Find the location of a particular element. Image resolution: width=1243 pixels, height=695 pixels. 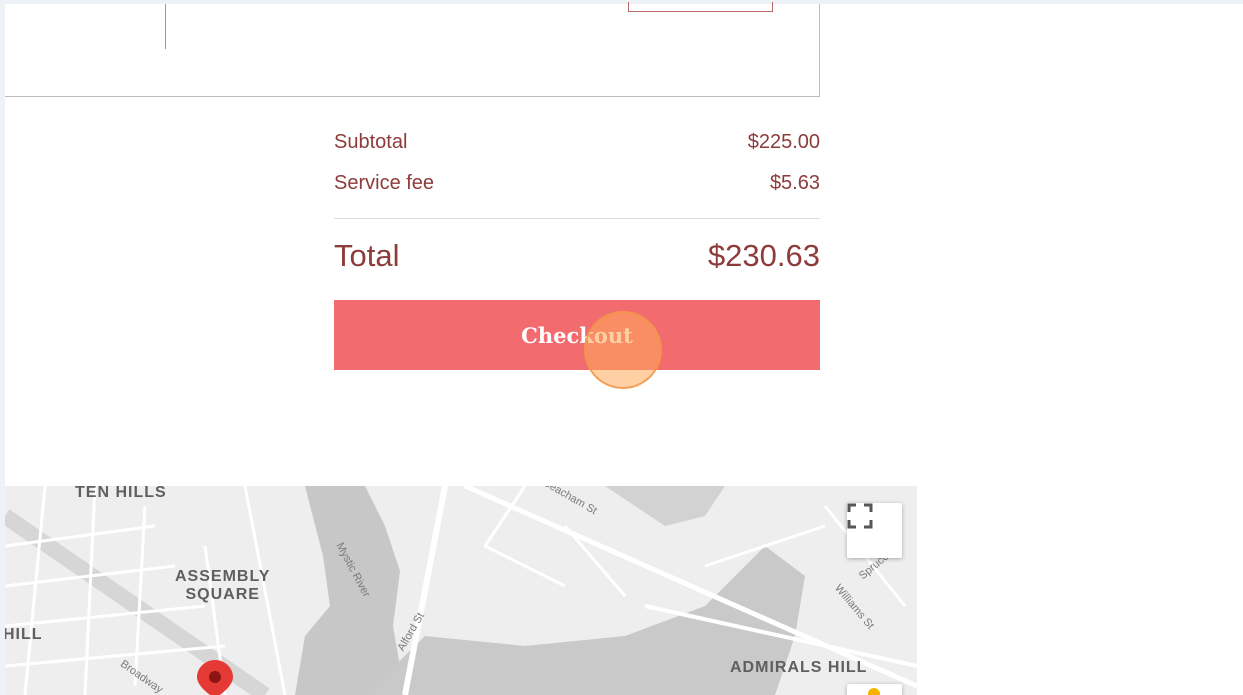

pegman-icon is located at coordinates (874, 691).